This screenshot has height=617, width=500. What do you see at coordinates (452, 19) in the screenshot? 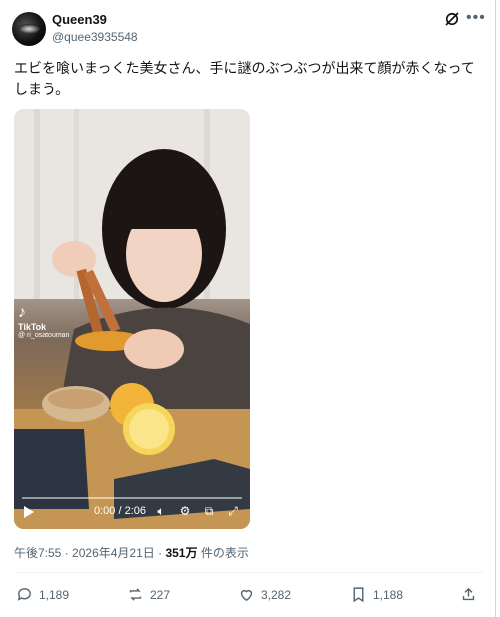
I see `grok-icon` at bounding box center [452, 19].